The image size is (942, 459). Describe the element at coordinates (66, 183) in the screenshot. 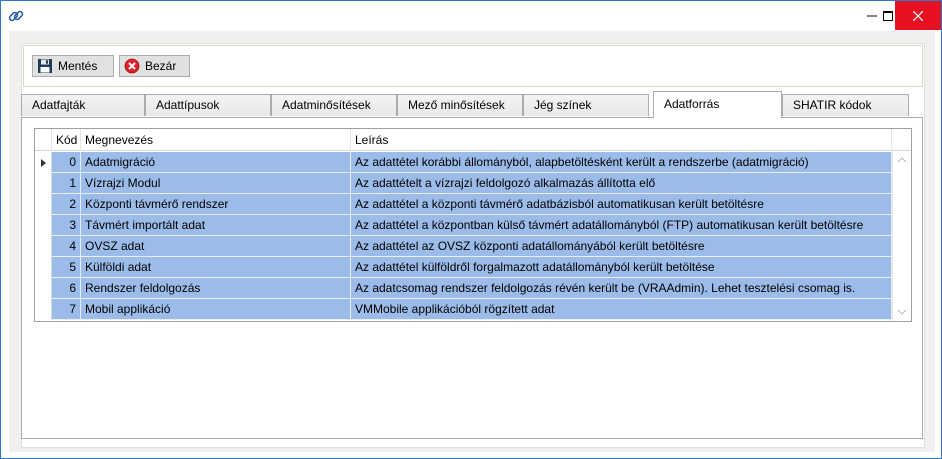

I see `cell-kod: 1` at that location.